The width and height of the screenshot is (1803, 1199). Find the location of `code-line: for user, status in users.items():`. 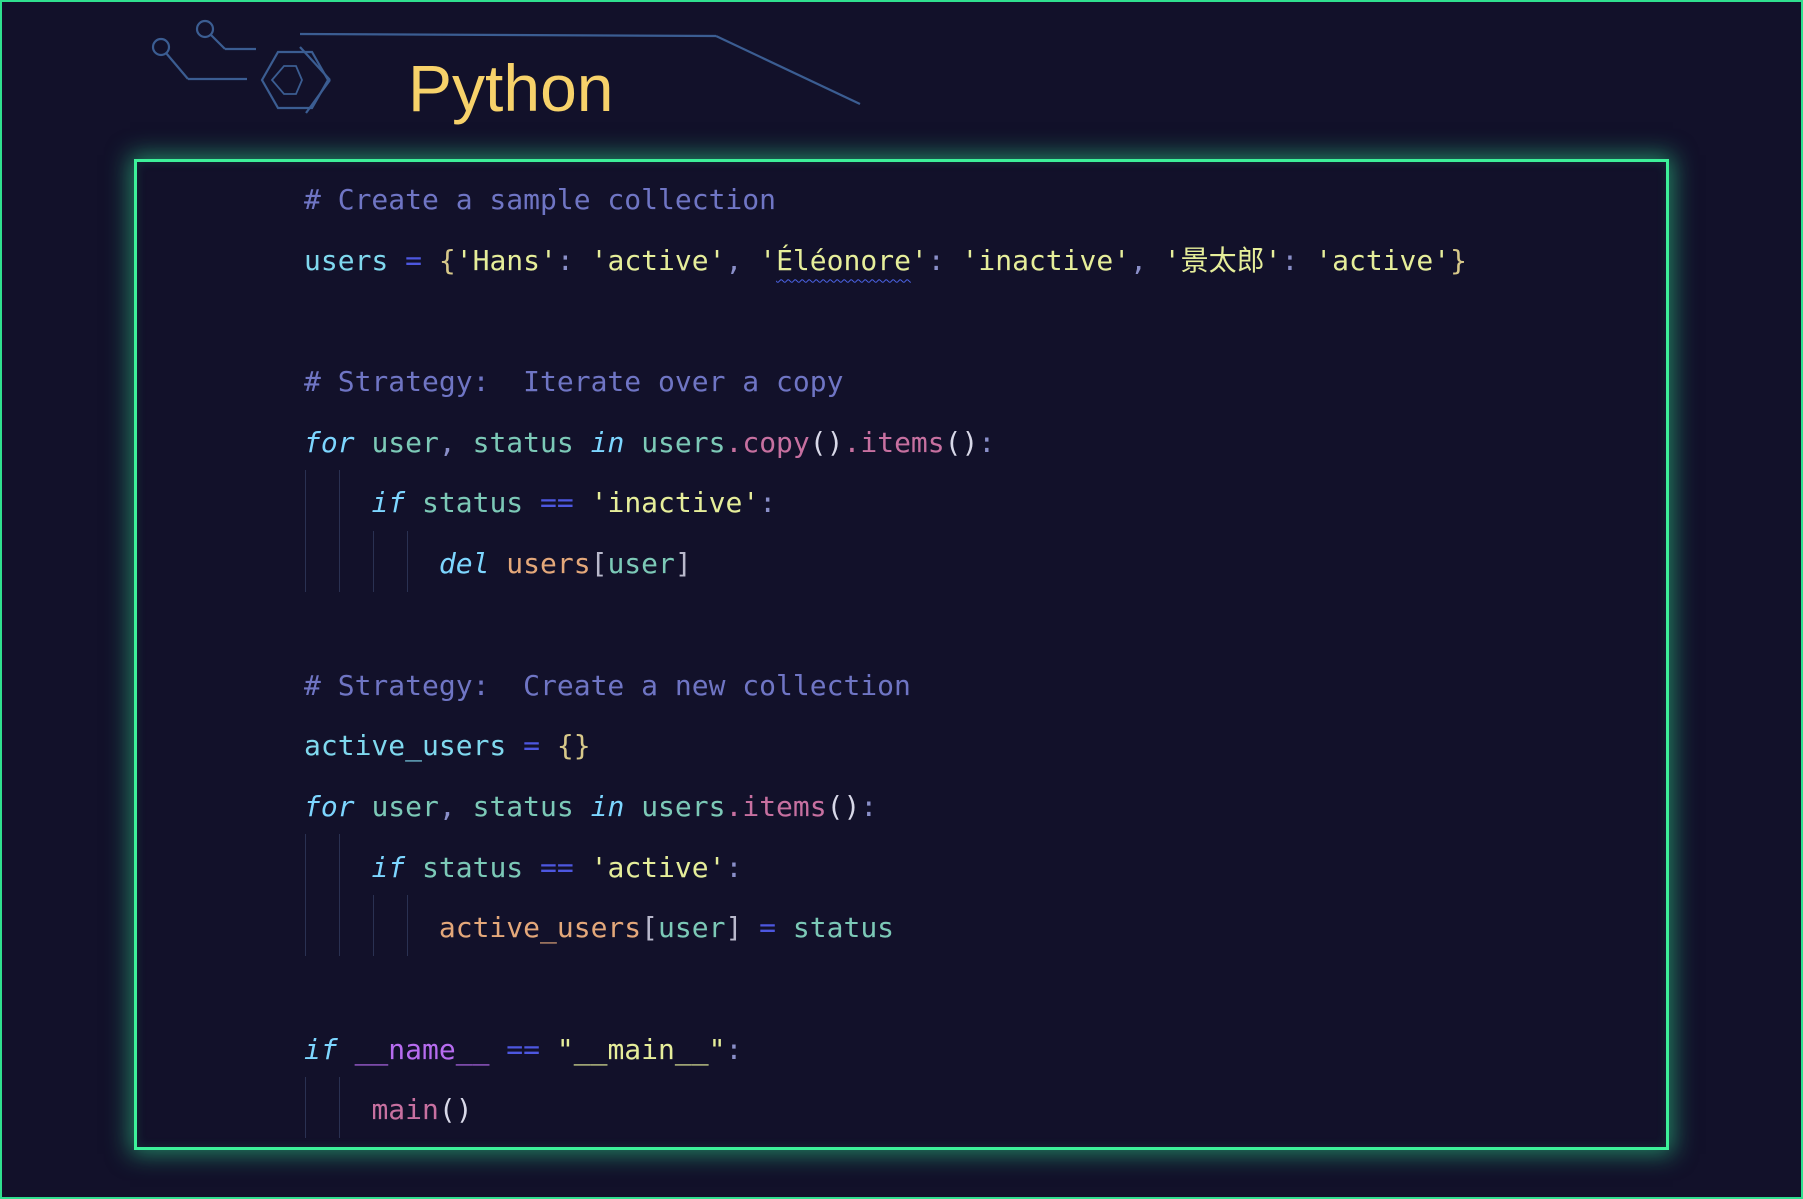

code-line: for user, status in users.items(): is located at coordinates (591, 806).